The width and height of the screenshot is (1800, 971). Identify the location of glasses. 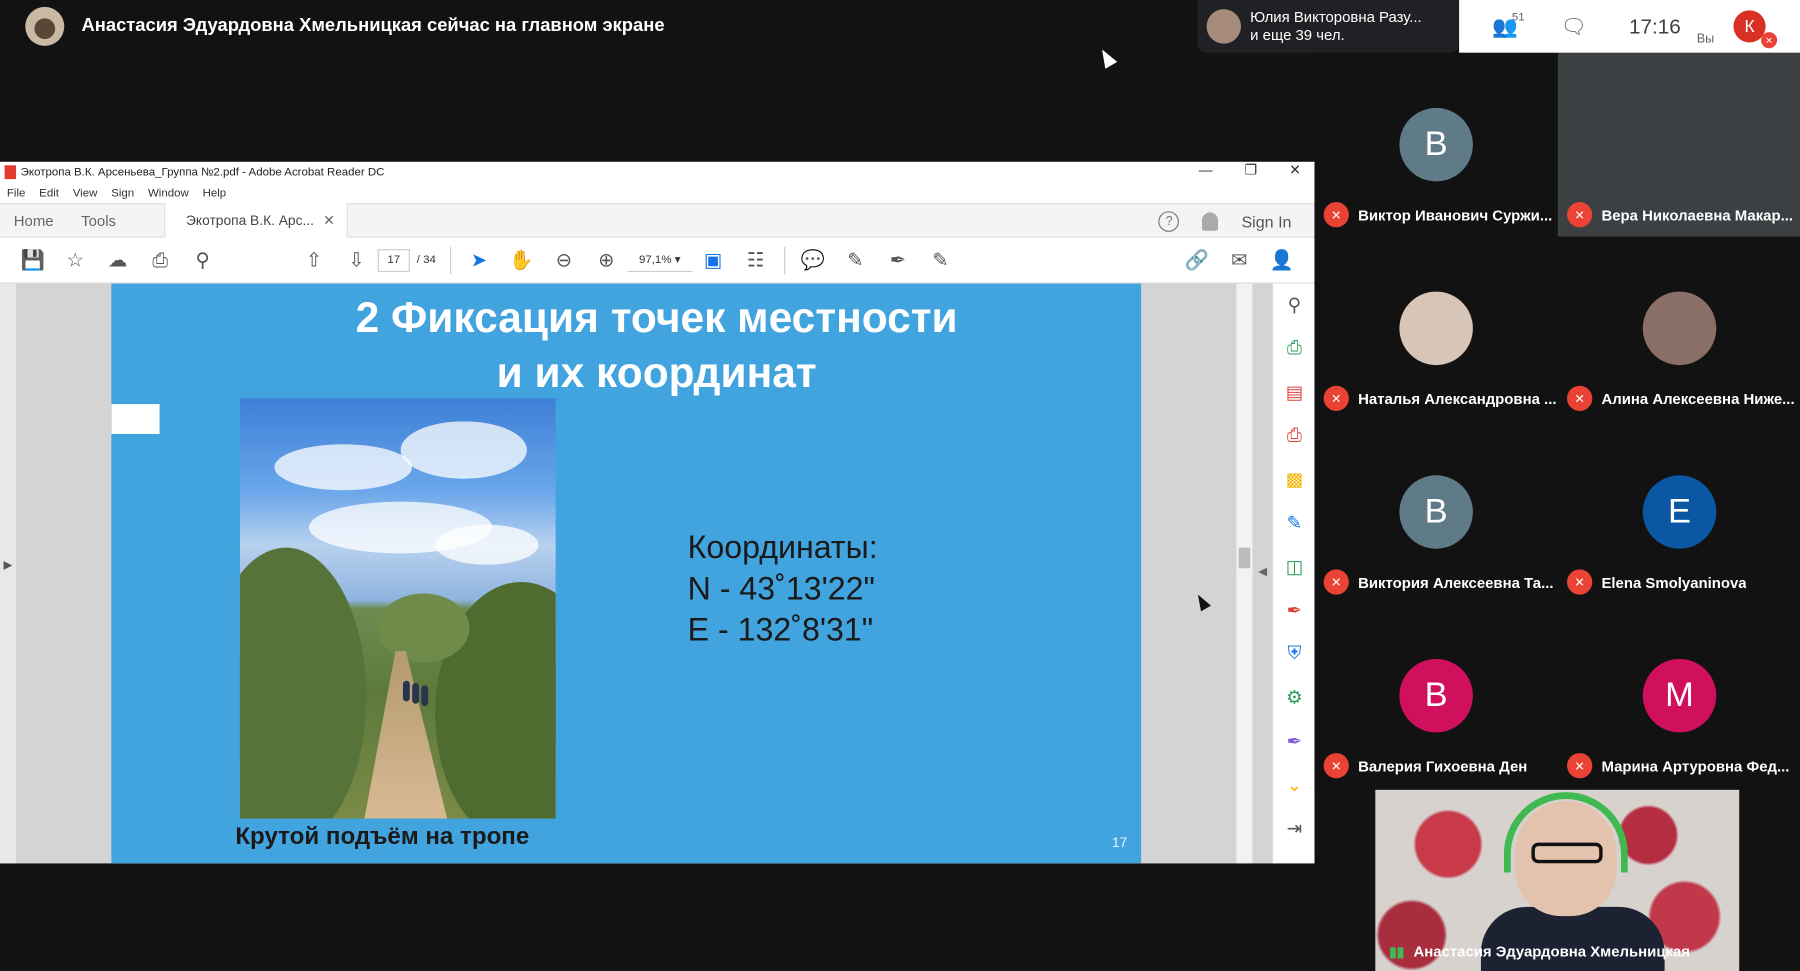
(1567, 853).